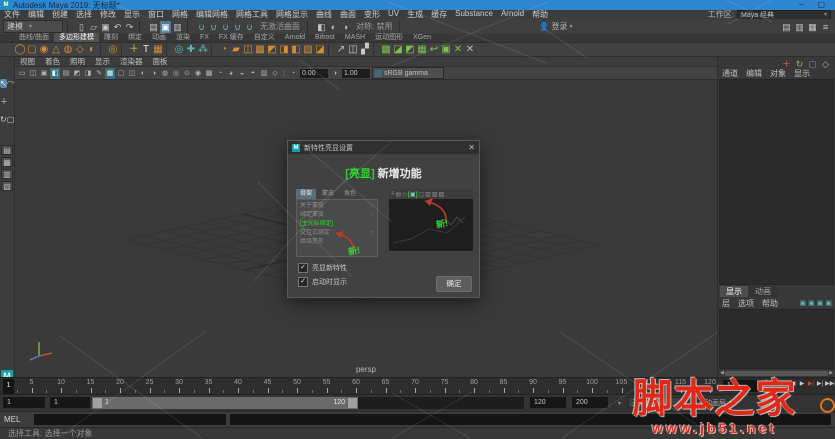 This screenshot has height=439, width=835. I want to click on poly-disc-icon: ◐, so click(92, 49).